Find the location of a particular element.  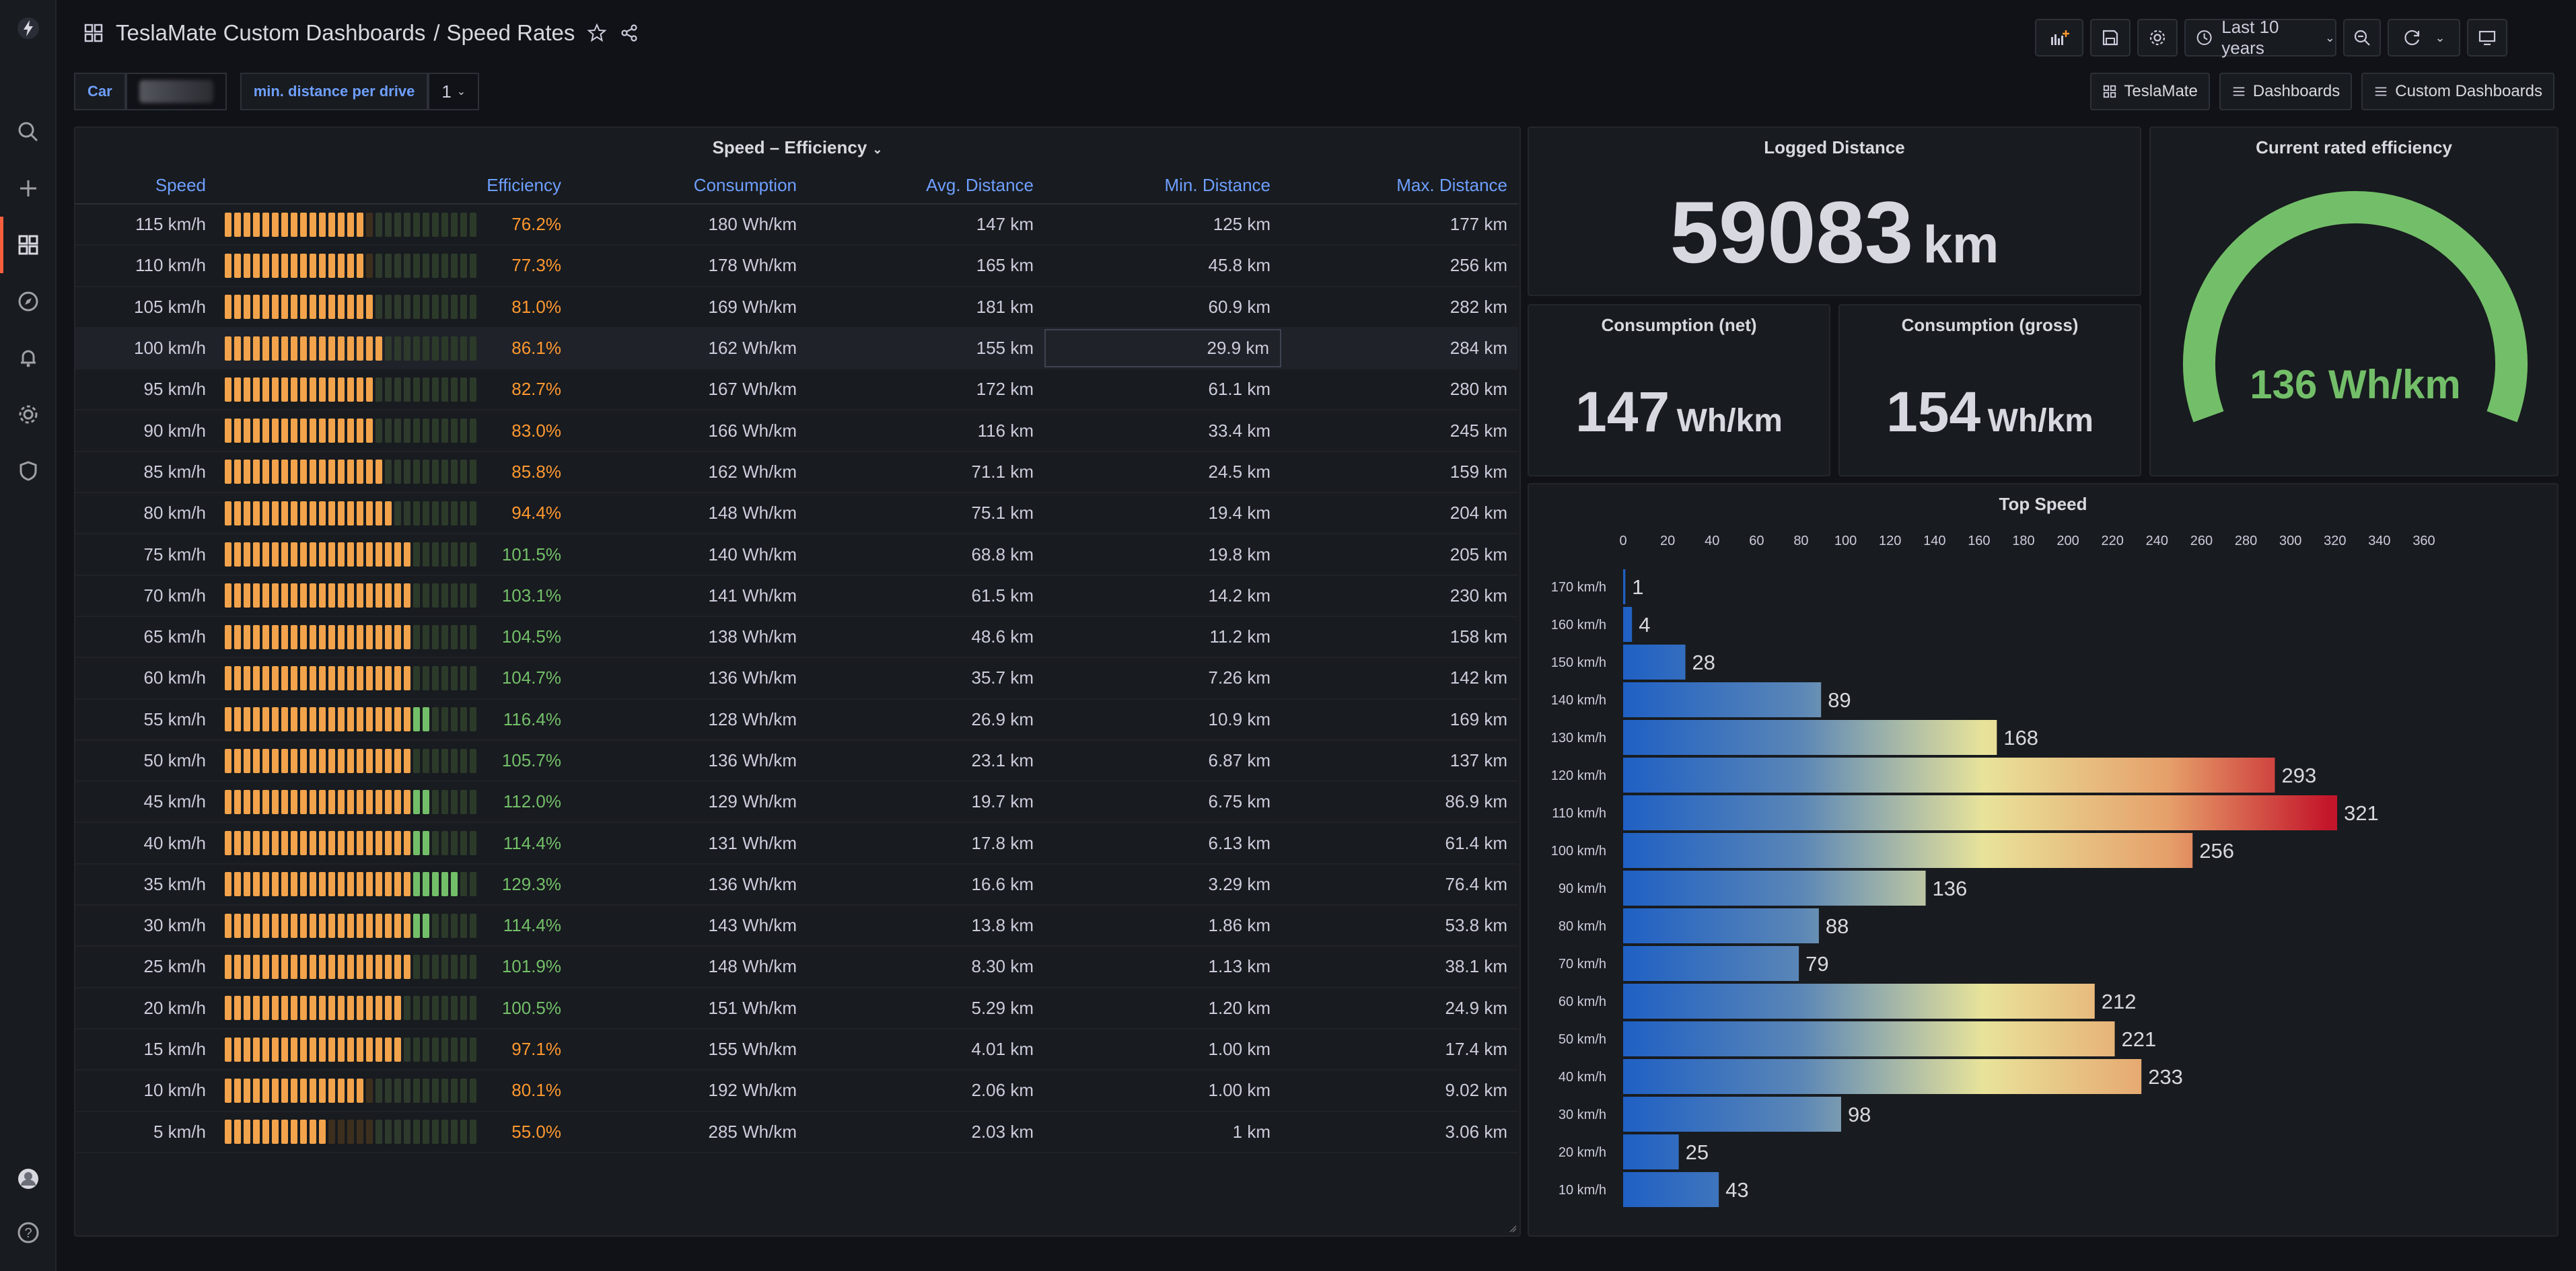

table-row: 95 km/h 82.7% 167 Wh/km 172 km 61.1 km 280 km is located at coordinates (796, 390).